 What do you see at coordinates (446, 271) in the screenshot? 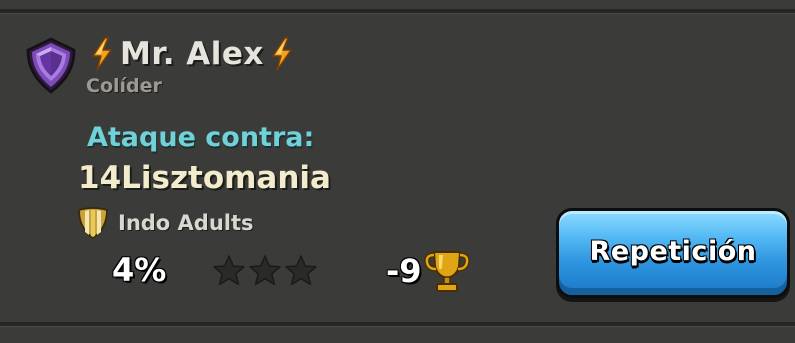
I see `trophy-icon` at bounding box center [446, 271].